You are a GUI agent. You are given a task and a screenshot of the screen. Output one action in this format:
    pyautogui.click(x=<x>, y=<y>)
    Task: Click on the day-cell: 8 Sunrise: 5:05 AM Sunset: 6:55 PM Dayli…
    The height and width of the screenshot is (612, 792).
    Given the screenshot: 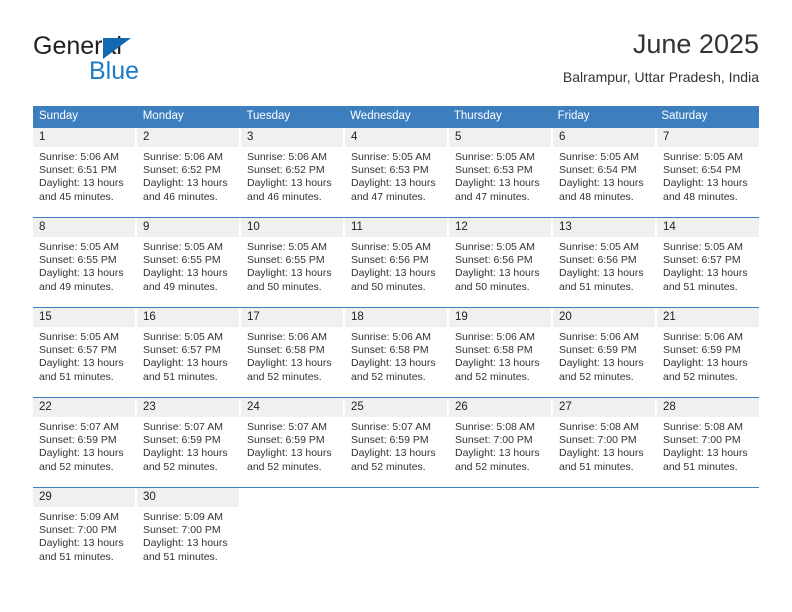 What is the action you would take?
    pyautogui.click(x=85, y=262)
    